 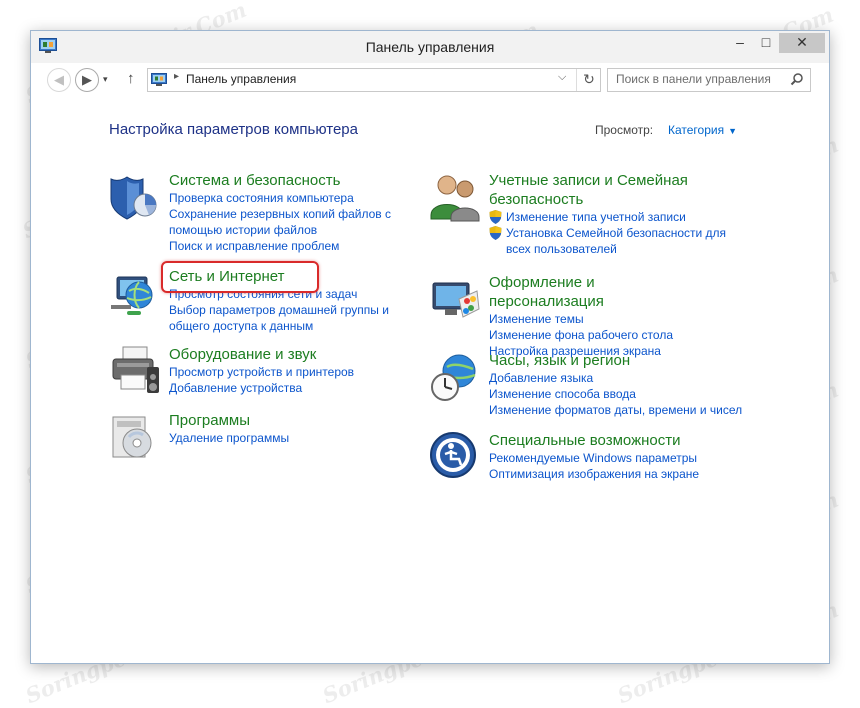 What do you see at coordinates (135, 437) in the screenshot?
I see `programs-disc-icon` at bounding box center [135, 437].